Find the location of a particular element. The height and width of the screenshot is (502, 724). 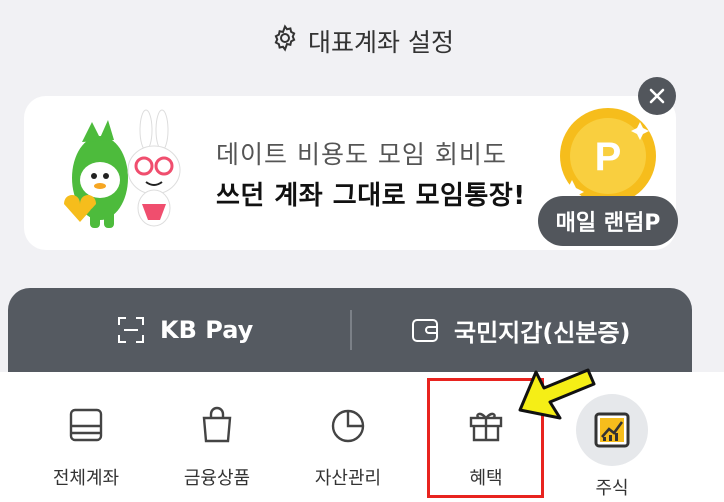

wallet-icon is located at coordinates (425, 330).